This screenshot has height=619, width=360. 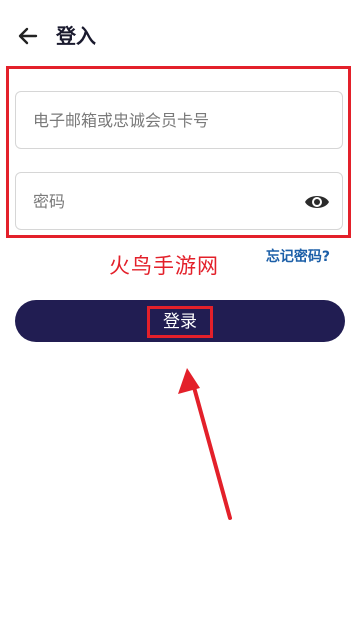 I want to click on email-field: 电子邮箱或忠诚会员卡号, so click(x=179, y=120).